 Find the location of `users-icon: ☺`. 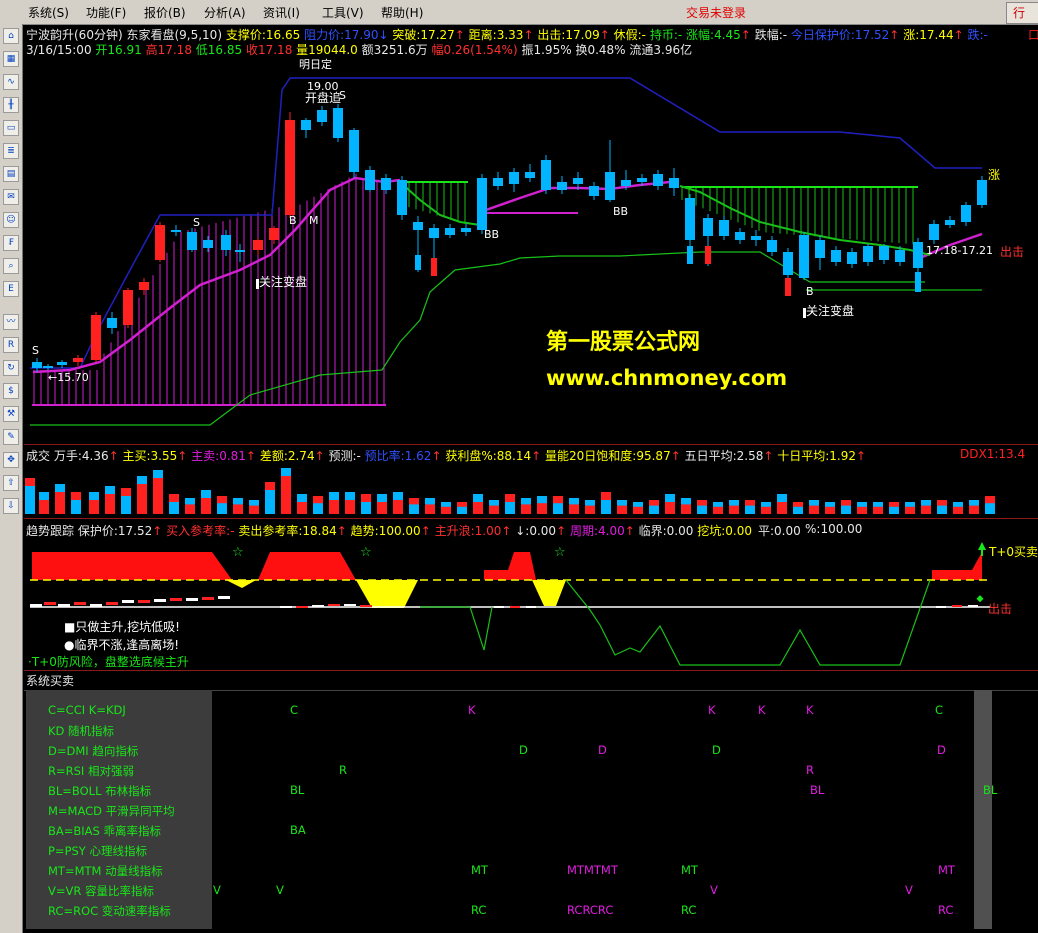

users-icon: ☺ is located at coordinates (11, 220).